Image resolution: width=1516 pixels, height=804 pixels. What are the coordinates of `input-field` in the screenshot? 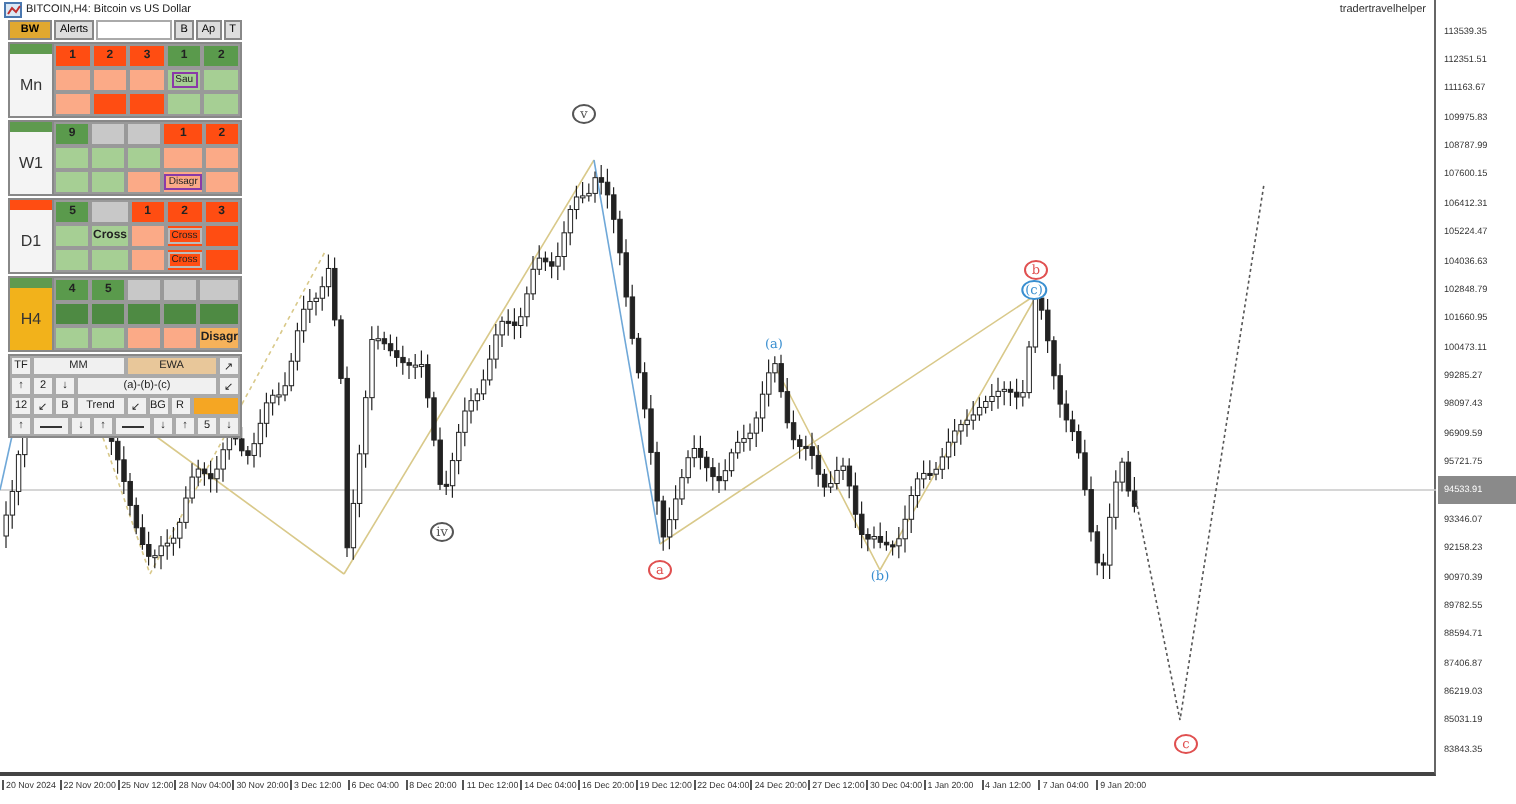 It's located at (134, 30).